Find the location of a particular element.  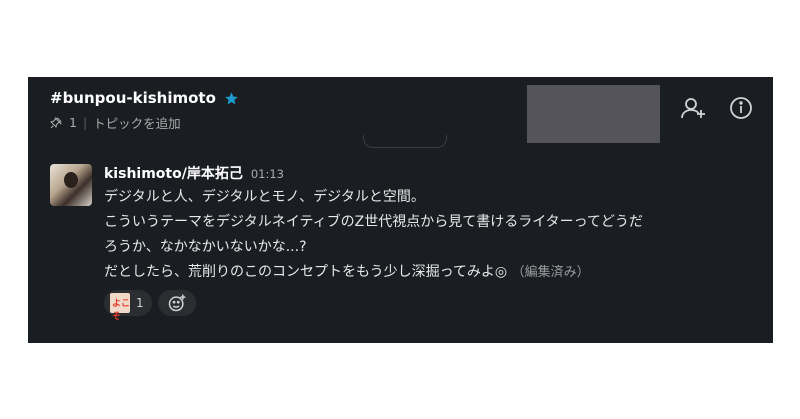

reaction-pill: よこそ 1 is located at coordinates (128, 306).